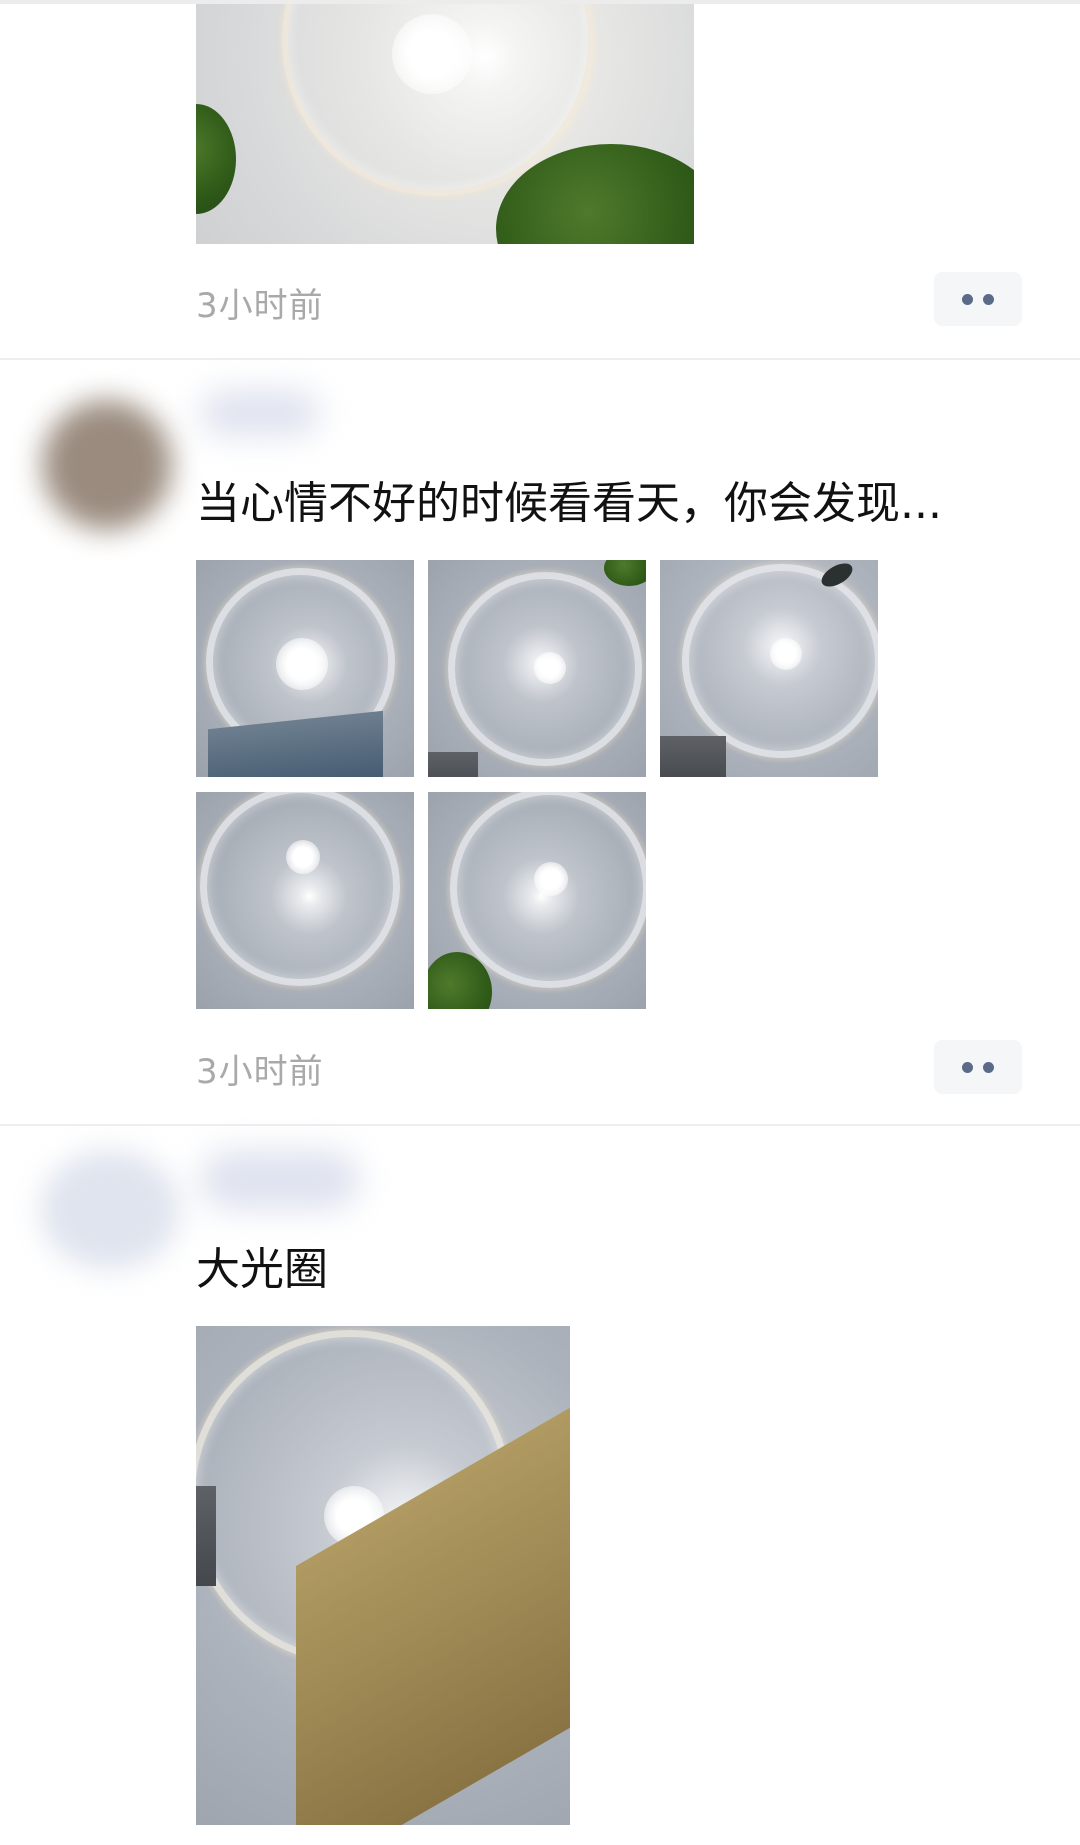 This screenshot has height=1845, width=1080. I want to click on halo-ring, so click(300, 889).